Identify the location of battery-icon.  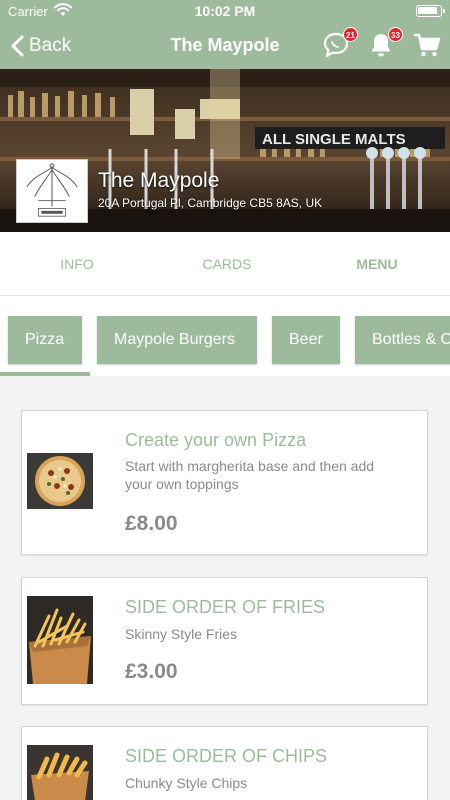
(430, 11).